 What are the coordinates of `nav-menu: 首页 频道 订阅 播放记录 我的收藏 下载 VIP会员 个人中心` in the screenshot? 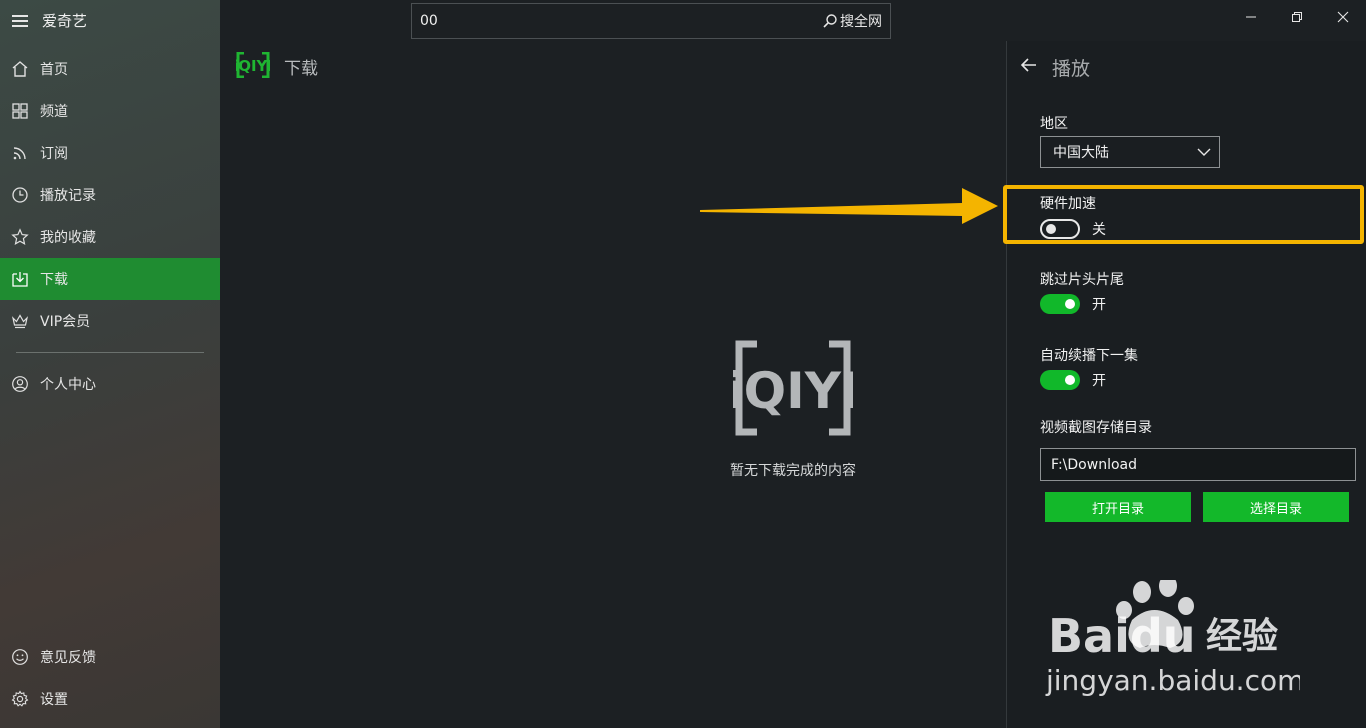 It's located at (110, 226).